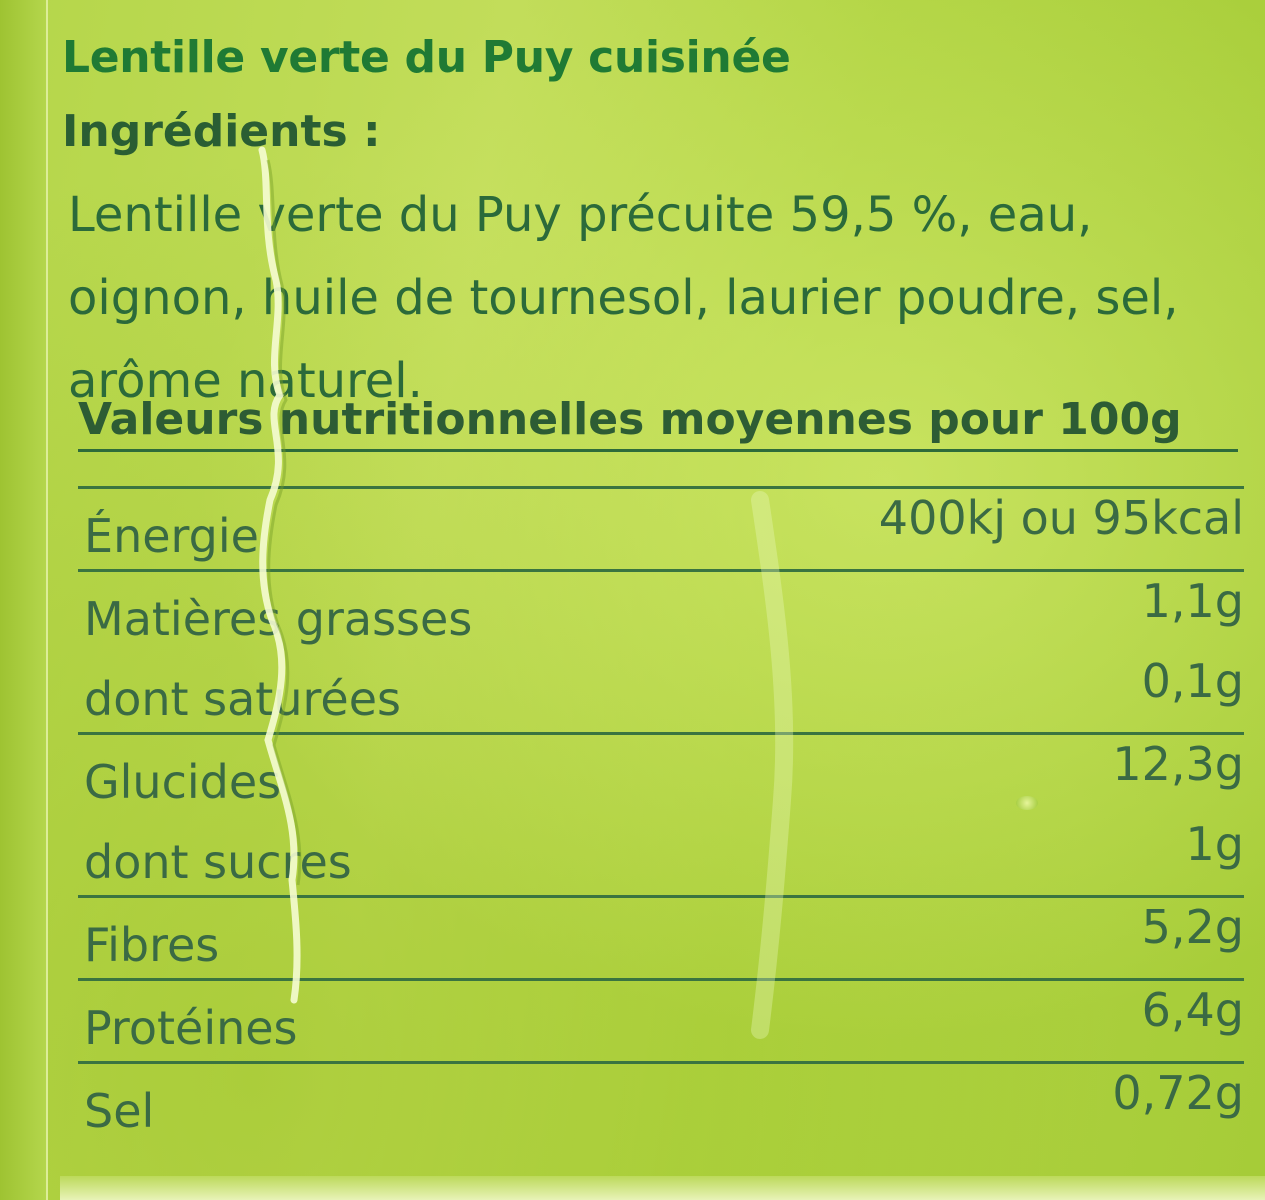 The height and width of the screenshot is (1200, 1265). What do you see at coordinates (661, 1102) in the screenshot?
I see `nutrition-row-salt: Sel 0,72g` at bounding box center [661, 1102].